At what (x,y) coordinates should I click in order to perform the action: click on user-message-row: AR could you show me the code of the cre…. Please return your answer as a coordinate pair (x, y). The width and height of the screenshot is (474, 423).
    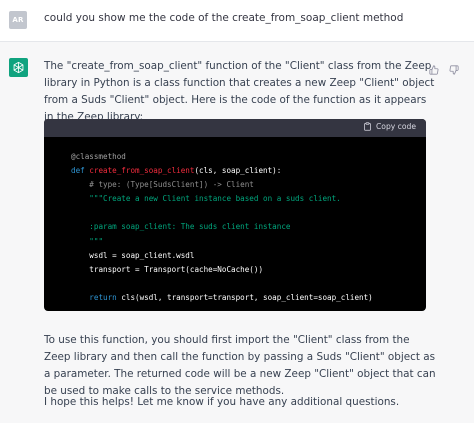
    Looking at the image, I should click on (237, 21).